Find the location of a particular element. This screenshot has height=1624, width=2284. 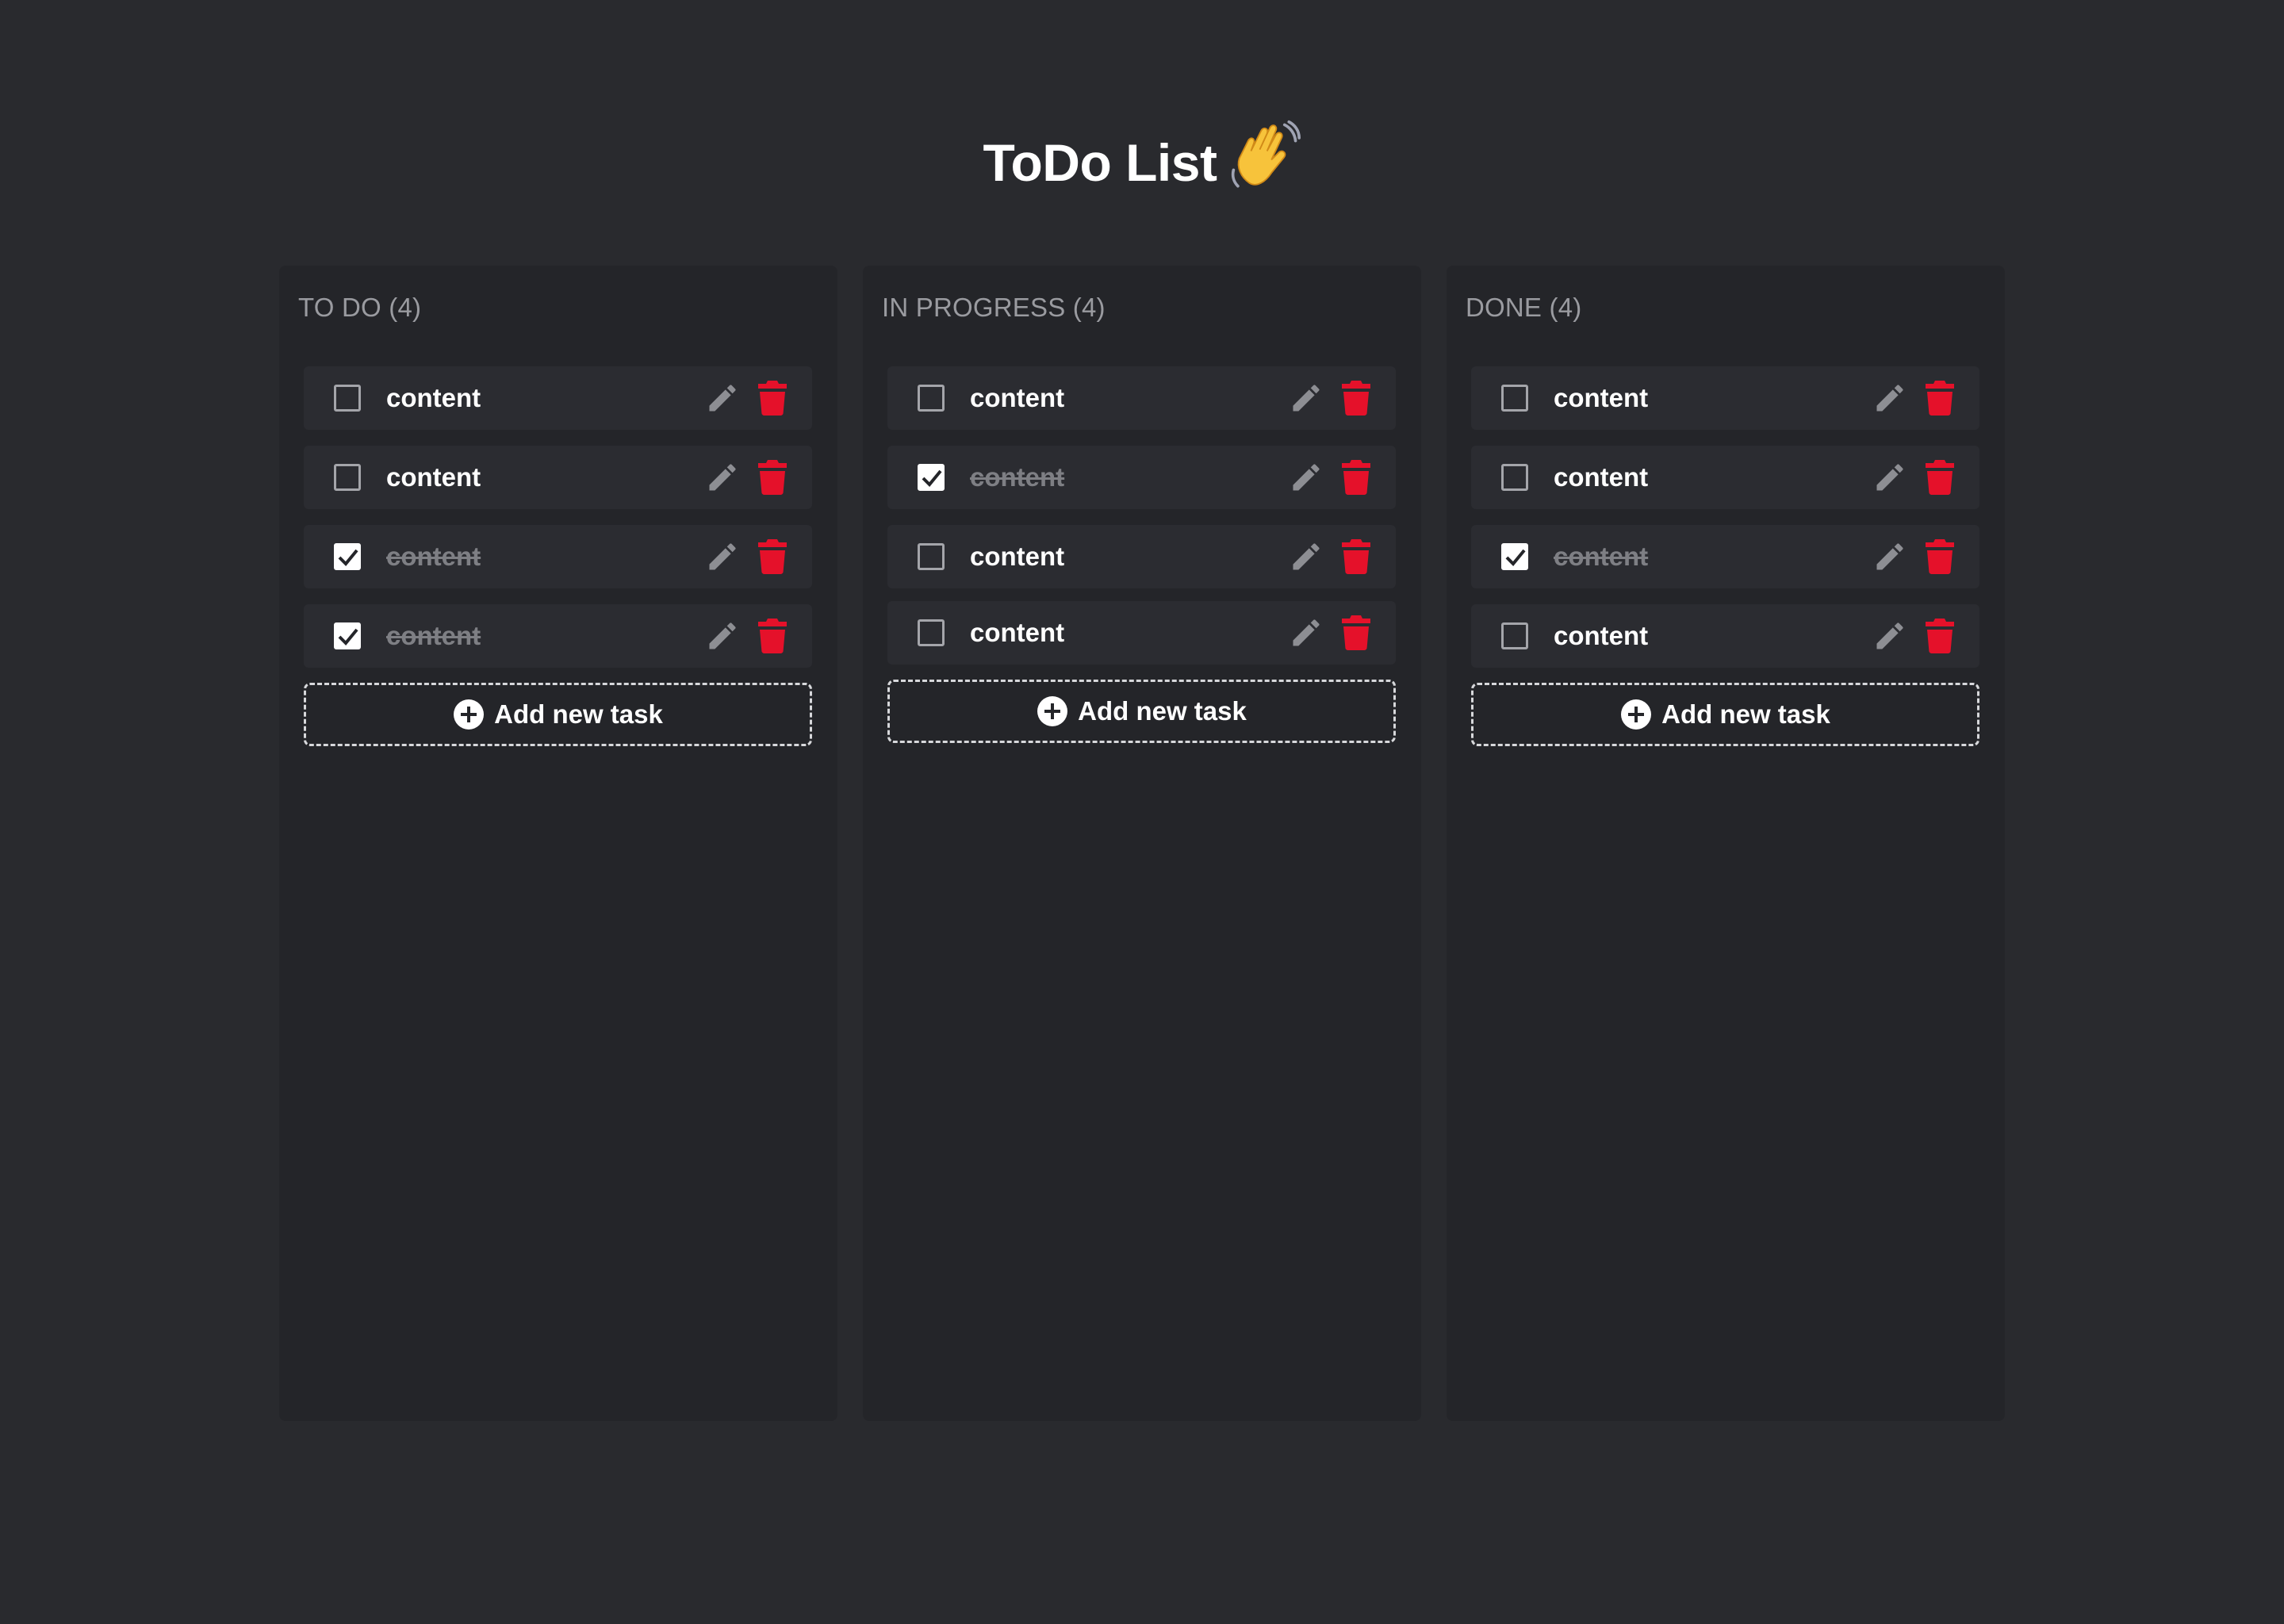

waving-hand-icon is located at coordinates (1266, 154).